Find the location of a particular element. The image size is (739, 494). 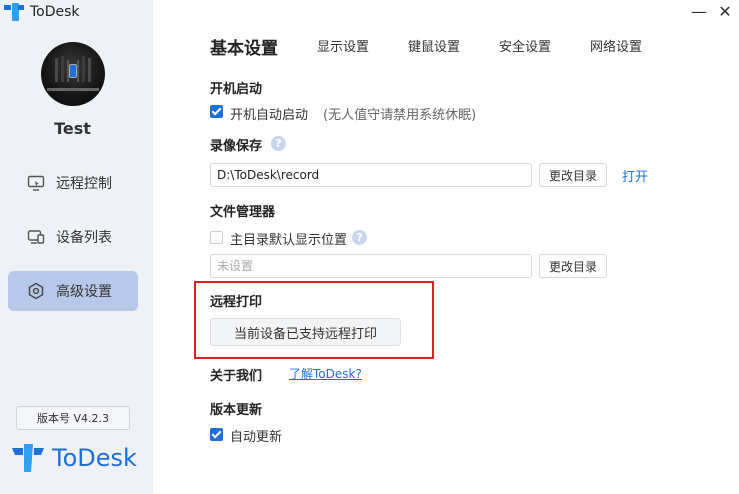

username: Test is located at coordinates (72, 128).